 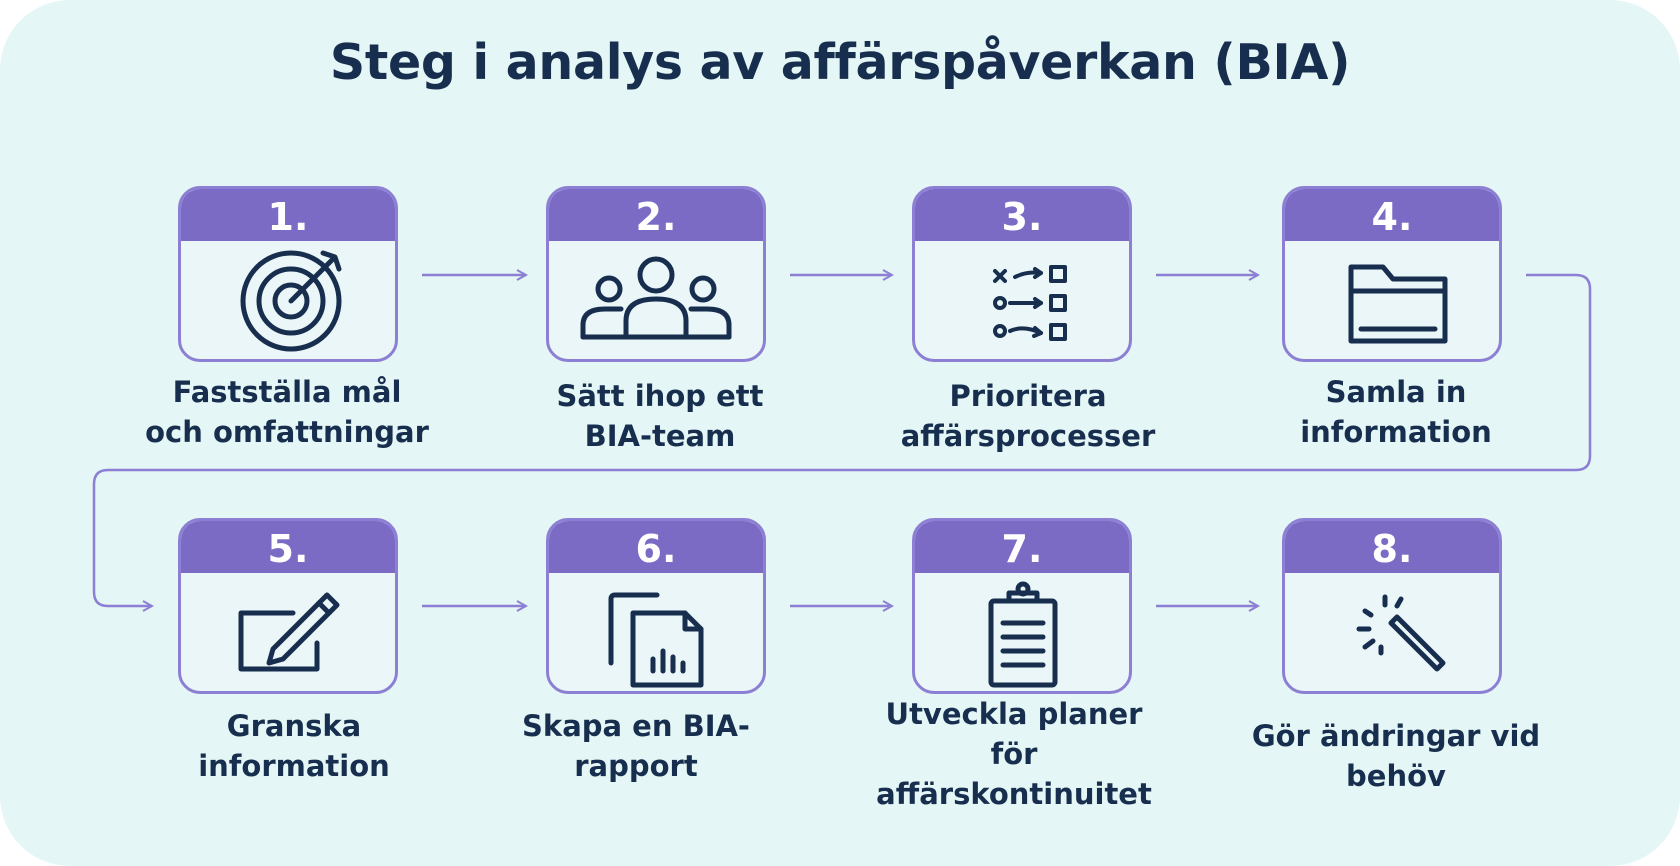 What do you see at coordinates (287, 412) in the screenshot?
I see `step-label-1: Fastställa mål och omfattningar` at bounding box center [287, 412].